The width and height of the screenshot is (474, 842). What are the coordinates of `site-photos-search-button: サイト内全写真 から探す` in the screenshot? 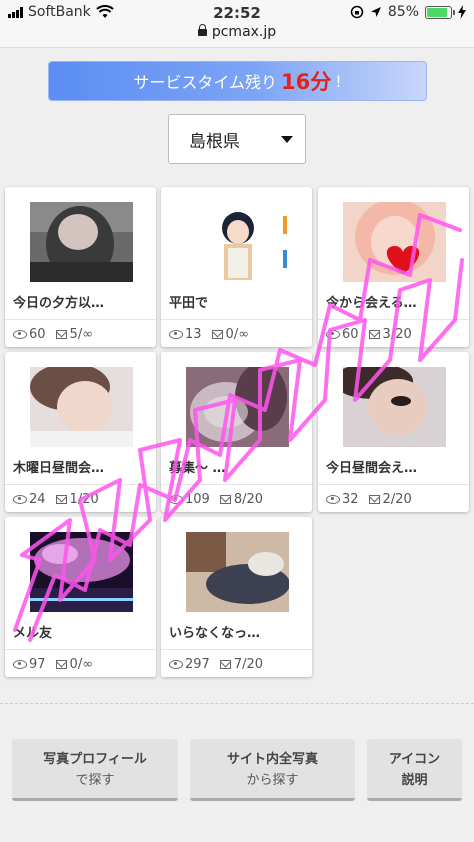 It's located at (272, 770).